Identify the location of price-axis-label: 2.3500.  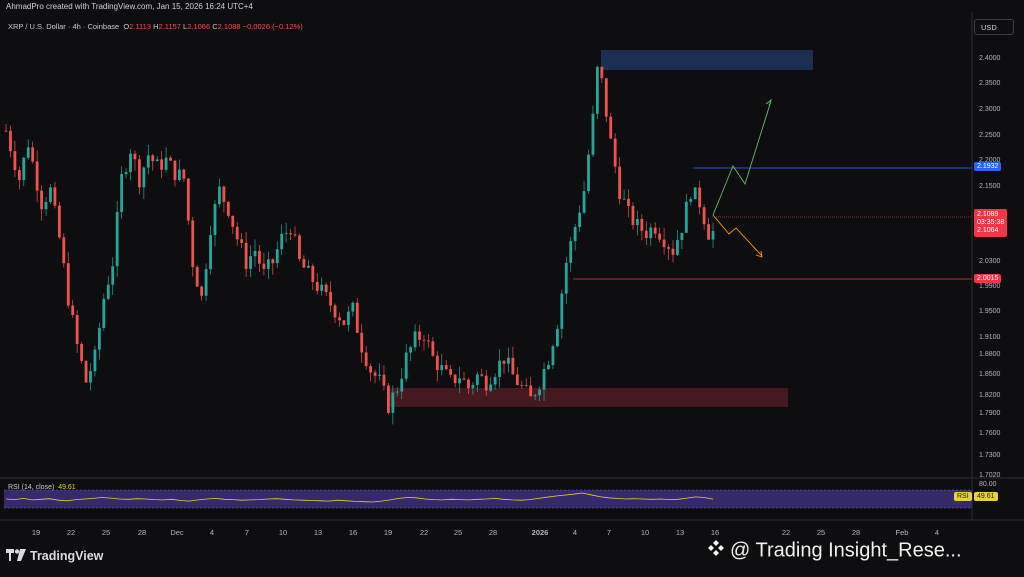
(990, 83).